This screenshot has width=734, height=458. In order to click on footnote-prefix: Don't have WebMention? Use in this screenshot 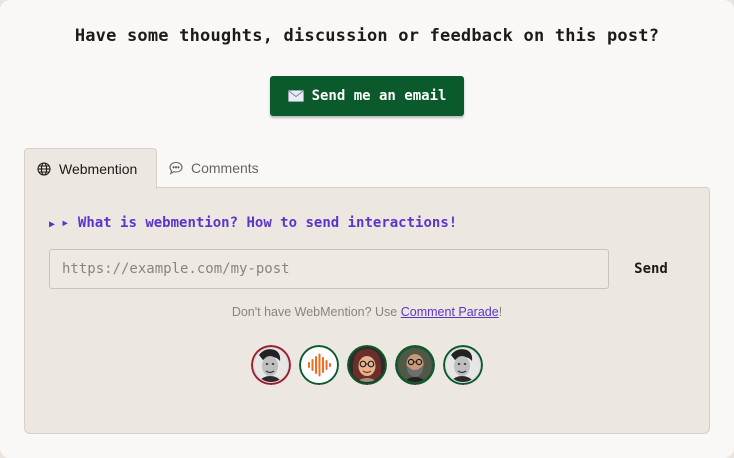, I will do `click(316, 312)`.